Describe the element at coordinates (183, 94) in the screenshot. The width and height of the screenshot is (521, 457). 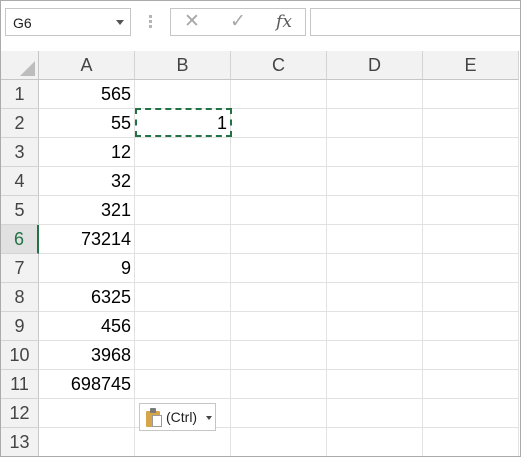
I see `cell-b1` at that location.